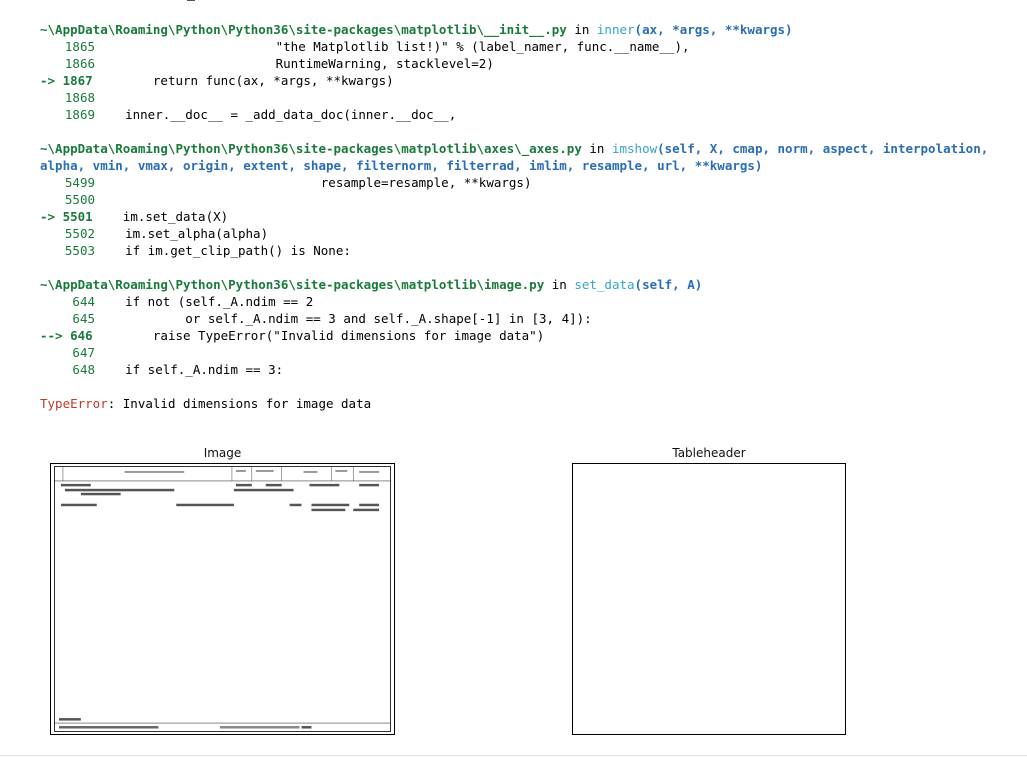 The width and height of the screenshot is (1027, 758). Describe the element at coordinates (166, 233) in the screenshot. I see `code-line: 5502 im.set_alpha(alpha)` at that location.